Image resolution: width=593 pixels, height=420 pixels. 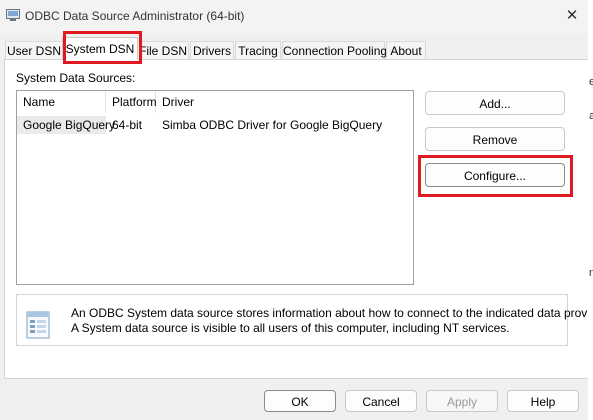 I want to click on system-data-sources-label: System Data Sources:, so click(x=76, y=78).